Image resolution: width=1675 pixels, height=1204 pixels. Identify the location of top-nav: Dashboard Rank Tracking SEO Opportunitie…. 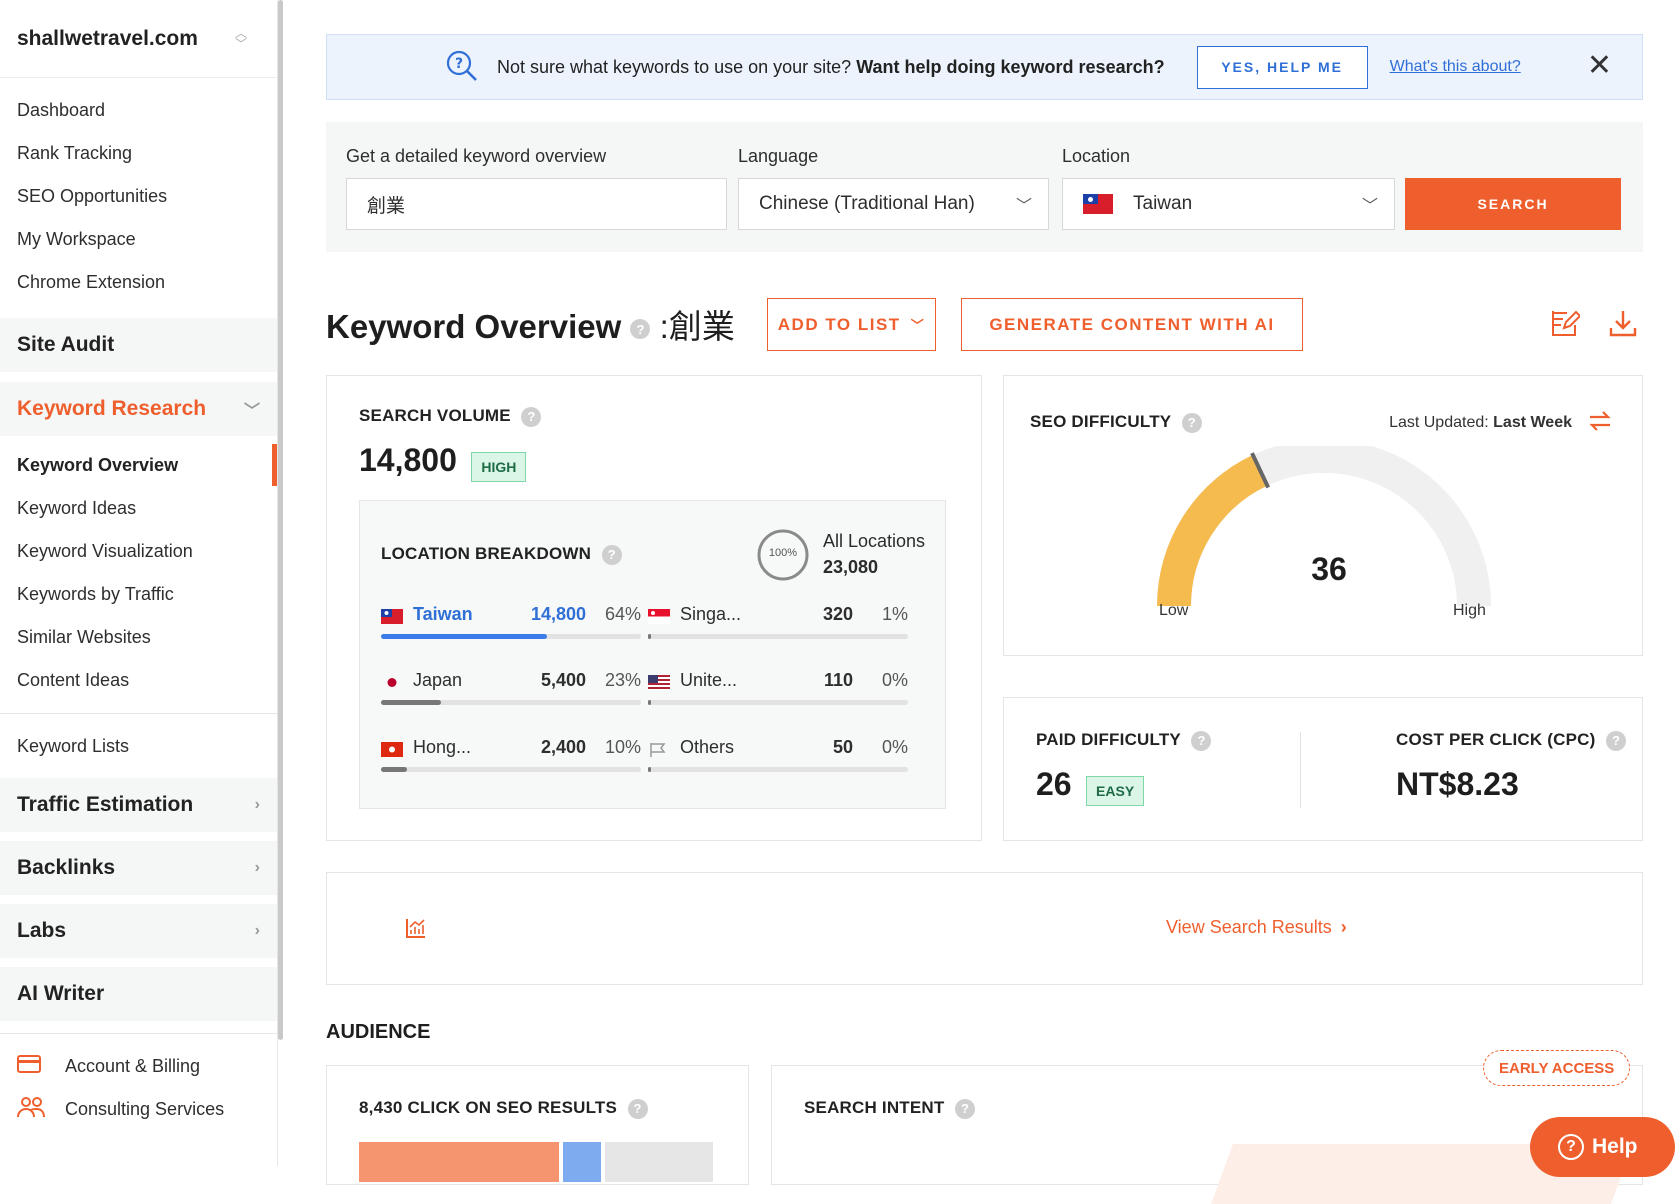
(138, 196).